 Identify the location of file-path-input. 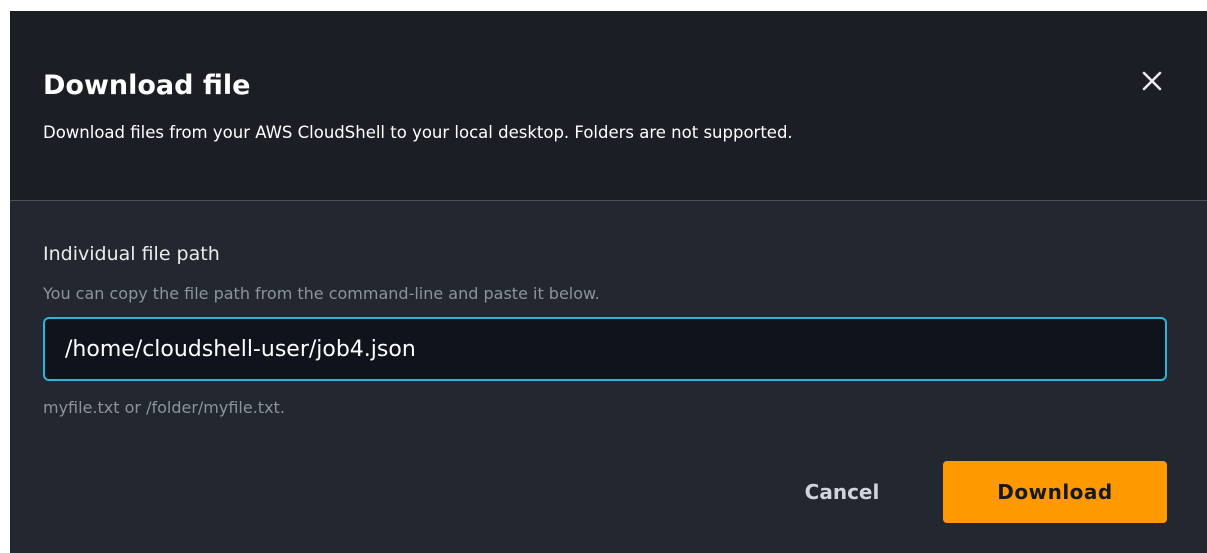
(605, 349).